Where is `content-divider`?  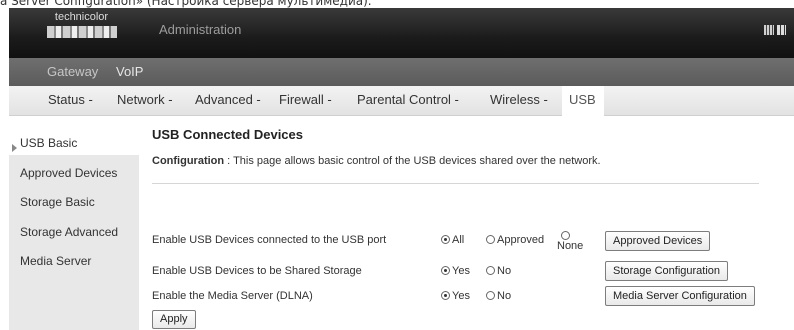 content-divider is located at coordinates (455, 183).